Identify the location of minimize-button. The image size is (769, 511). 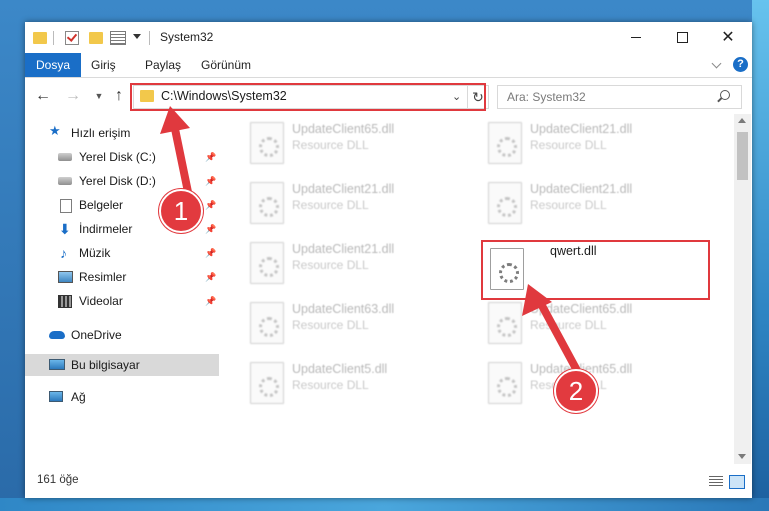
(636, 37).